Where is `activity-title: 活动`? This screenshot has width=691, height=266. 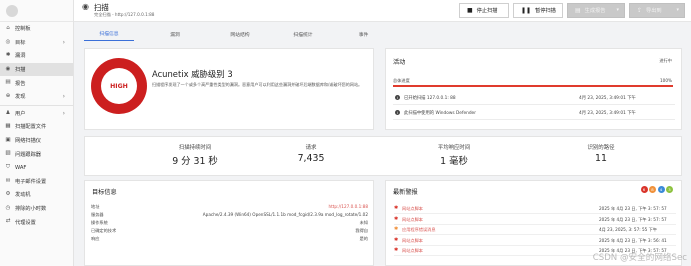
activity-title: 活动 is located at coordinates (399, 62).